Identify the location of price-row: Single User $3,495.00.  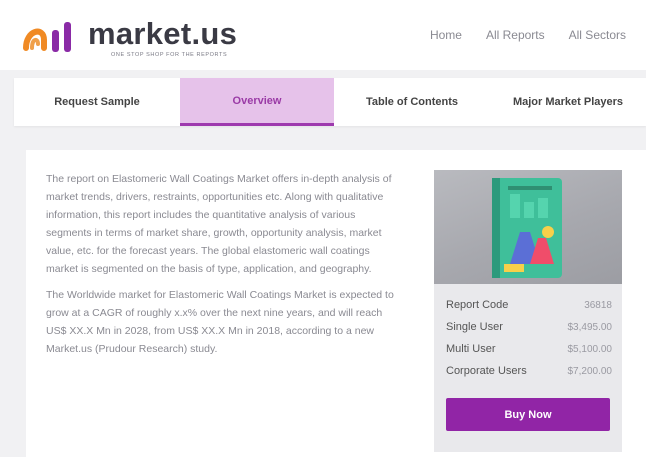
(529, 327).